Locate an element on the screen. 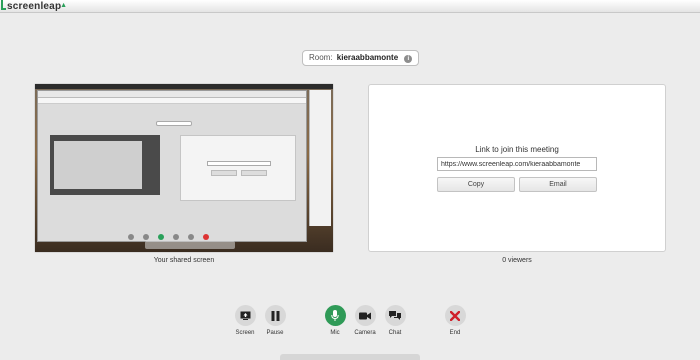 Image resolution: width=700 pixels, height=360 pixels. copy-button: Copy is located at coordinates (476, 184).